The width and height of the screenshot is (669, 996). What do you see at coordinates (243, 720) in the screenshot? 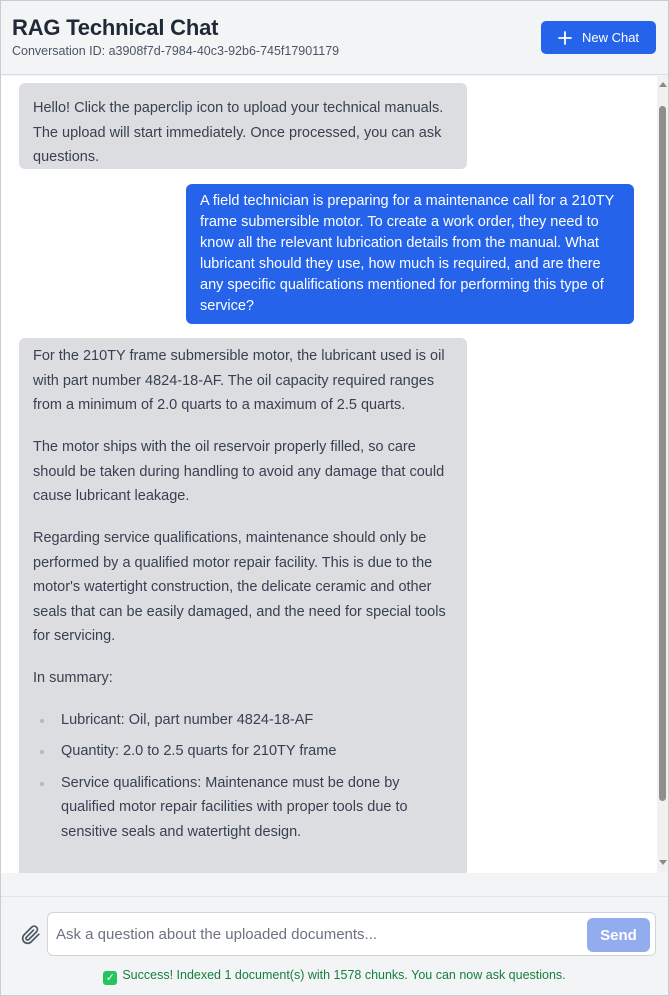
I see `list-item: Lubricant: Oil, part number 4824-18-AF` at bounding box center [243, 720].